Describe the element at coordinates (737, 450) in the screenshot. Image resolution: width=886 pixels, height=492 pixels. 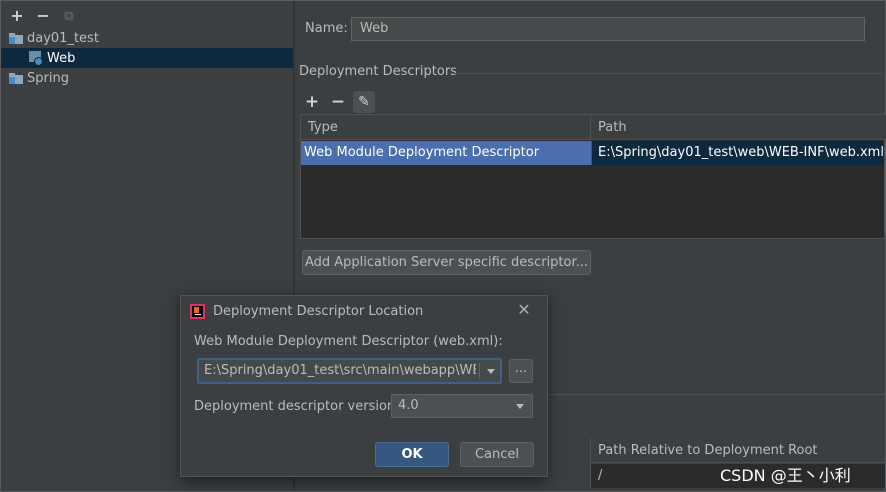
I see `column-header-path-relative: Path Relative to Deployment Root` at that location.